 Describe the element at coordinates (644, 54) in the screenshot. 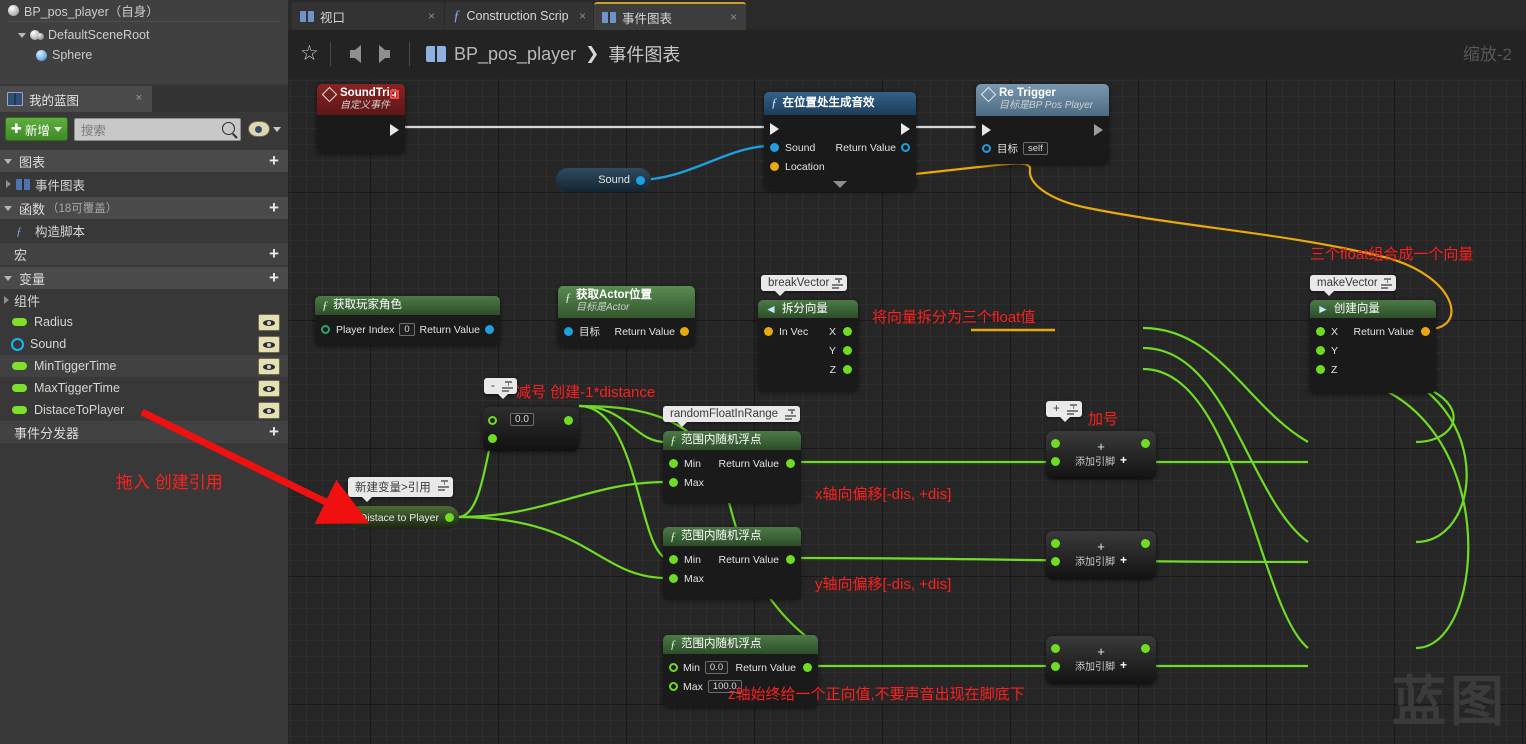

I see `breadcrumb-leaf: 事件图表` at that location.